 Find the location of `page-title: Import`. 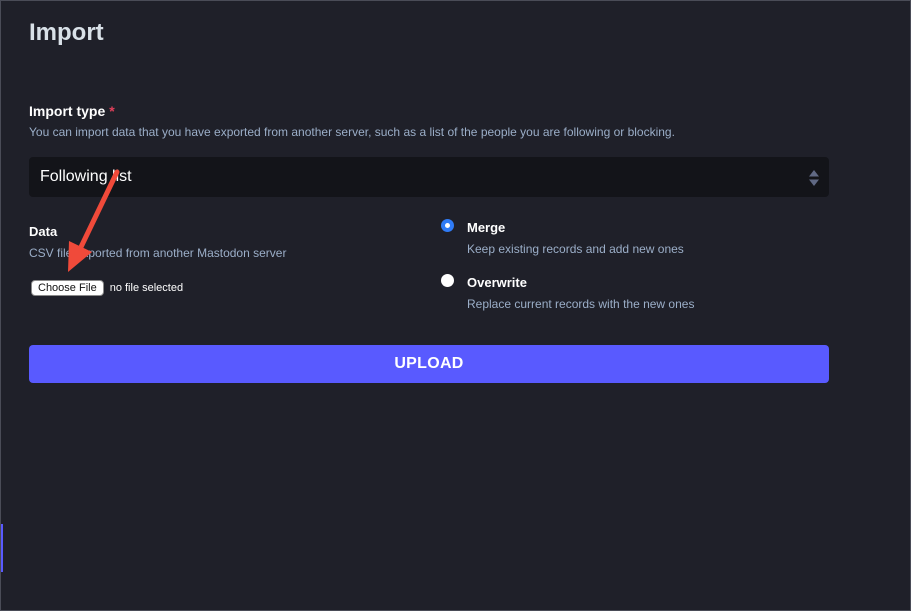

page-title: Import is located at coordinates (66, 32).